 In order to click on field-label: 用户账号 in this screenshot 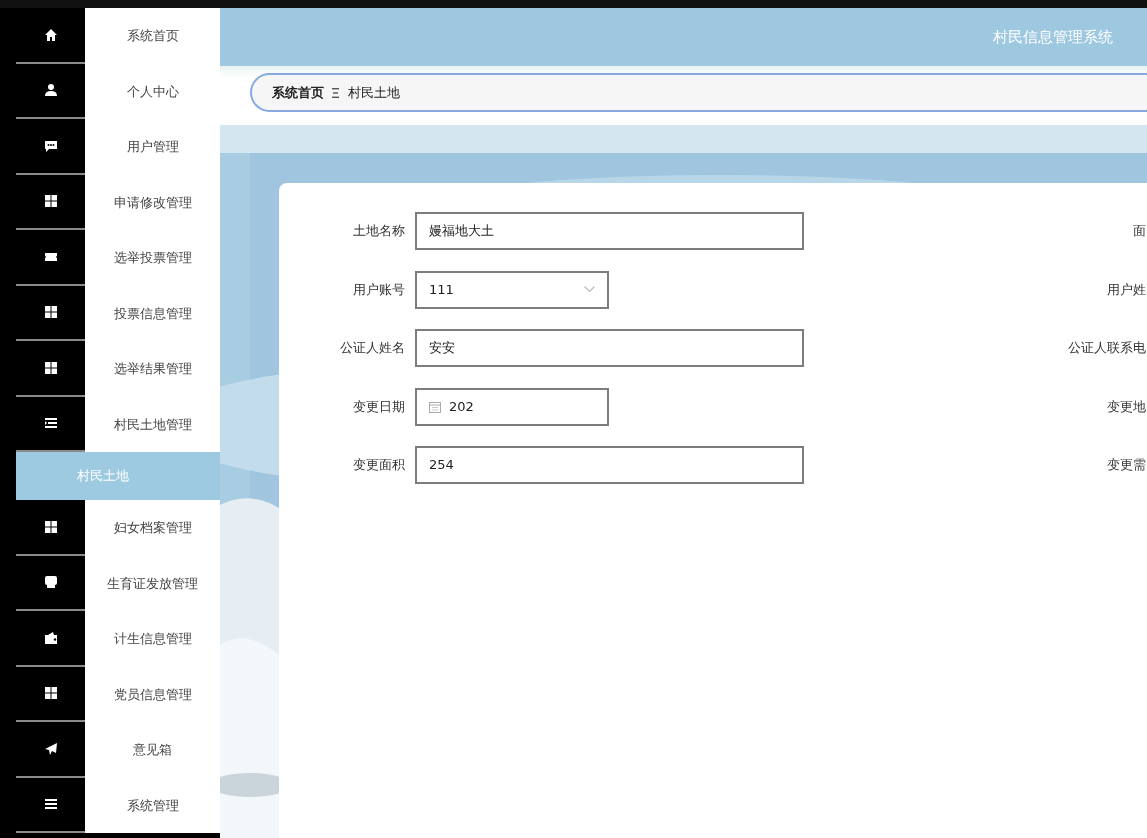, I will do `click(379, 289)`.